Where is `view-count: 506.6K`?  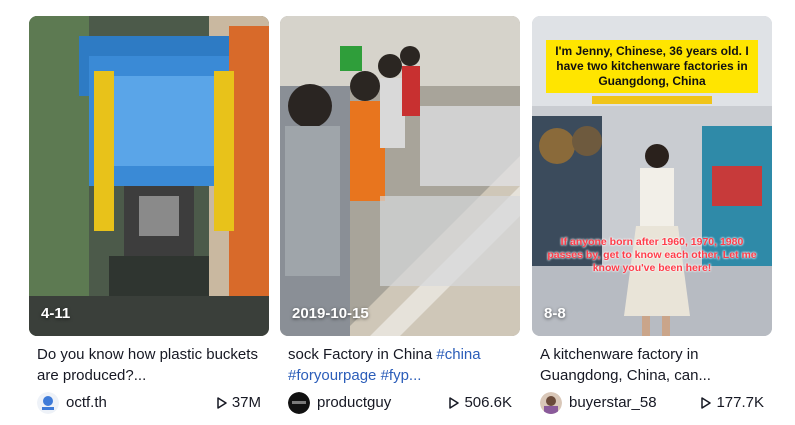
view-count: 506.6K is located at coordinates (480, 402).